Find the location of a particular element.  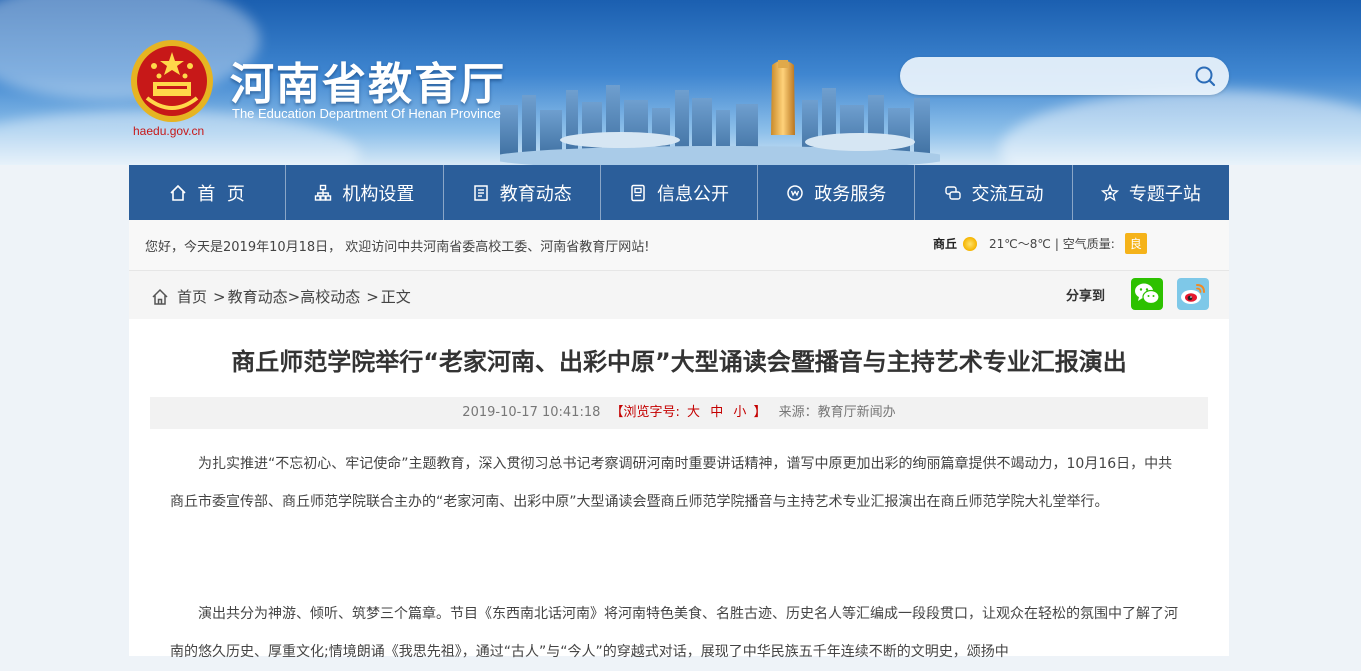

breadcrumb: 首页 > 教育动态 > 高校动态 > 正文 is located at coordinates (281, 296).